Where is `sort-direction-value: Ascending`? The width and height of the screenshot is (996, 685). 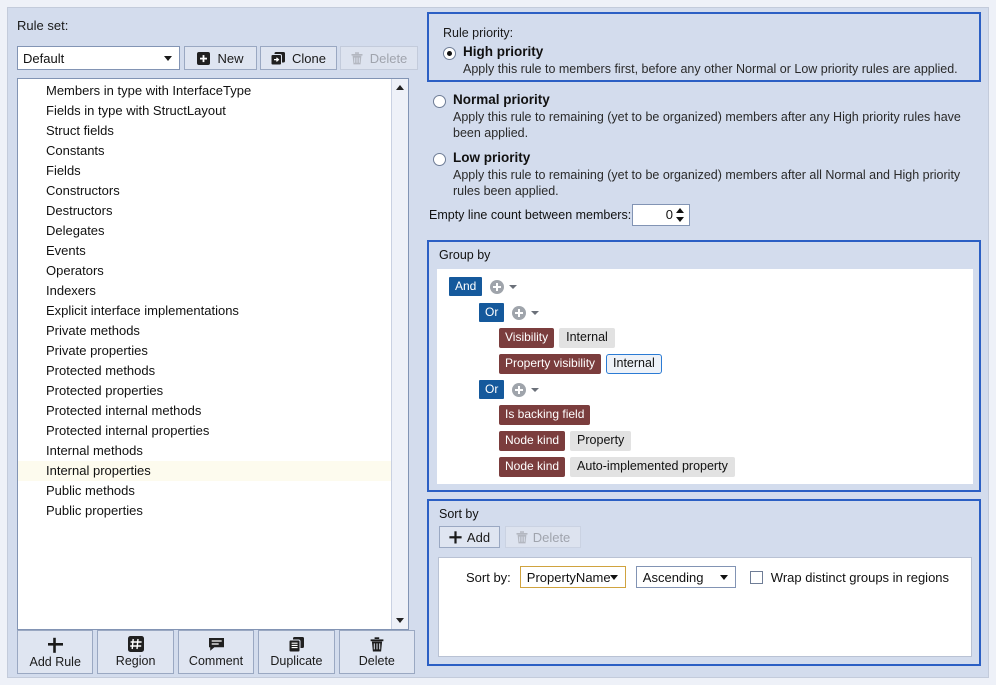
sort-direction-value: Ascending is located at coordinates (673, 577).